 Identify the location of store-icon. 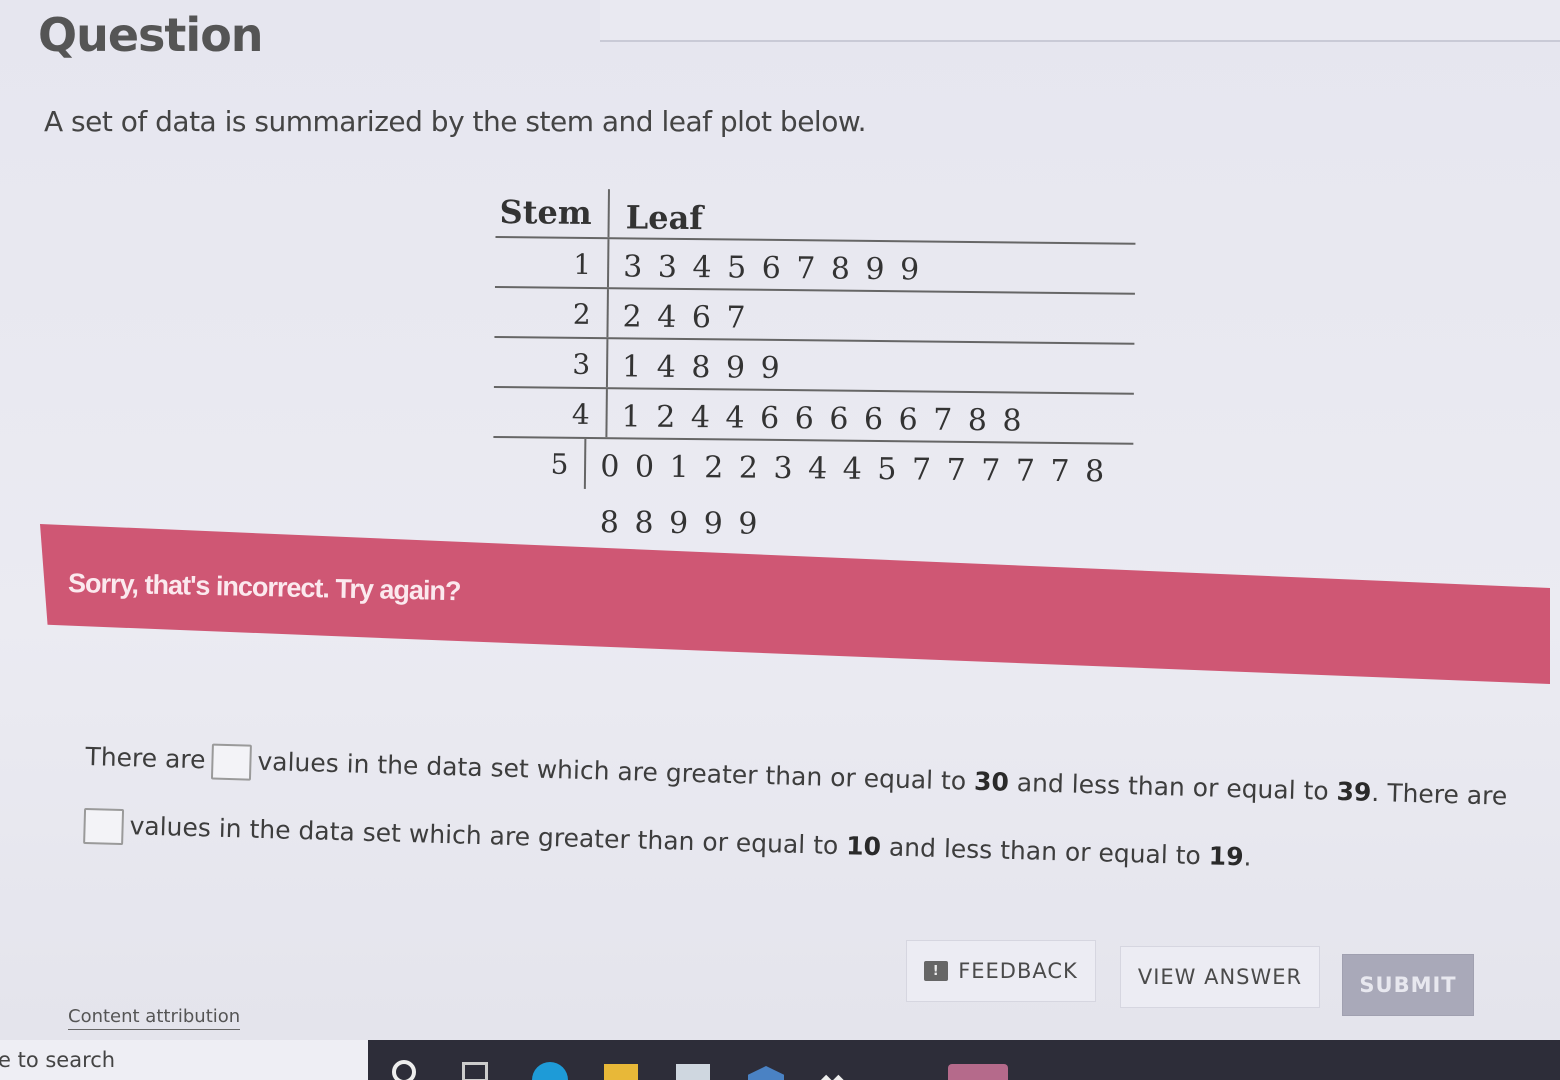
(693, 1072).